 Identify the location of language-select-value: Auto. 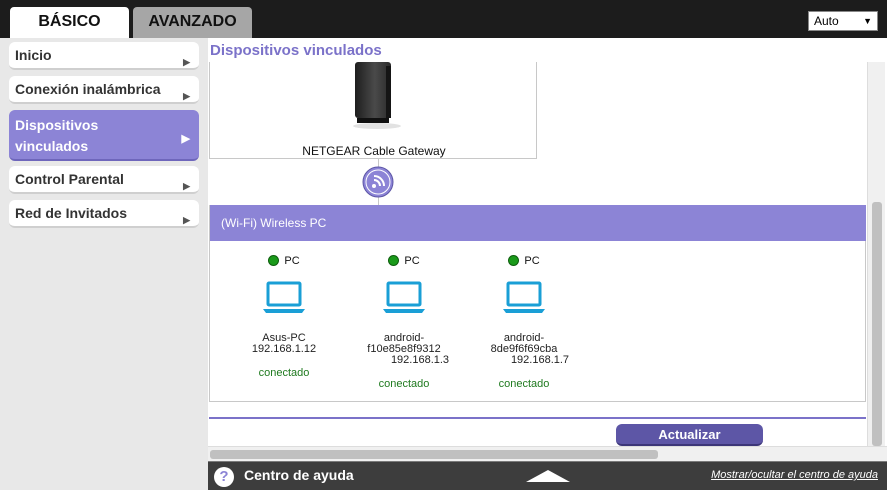
(826, 21).